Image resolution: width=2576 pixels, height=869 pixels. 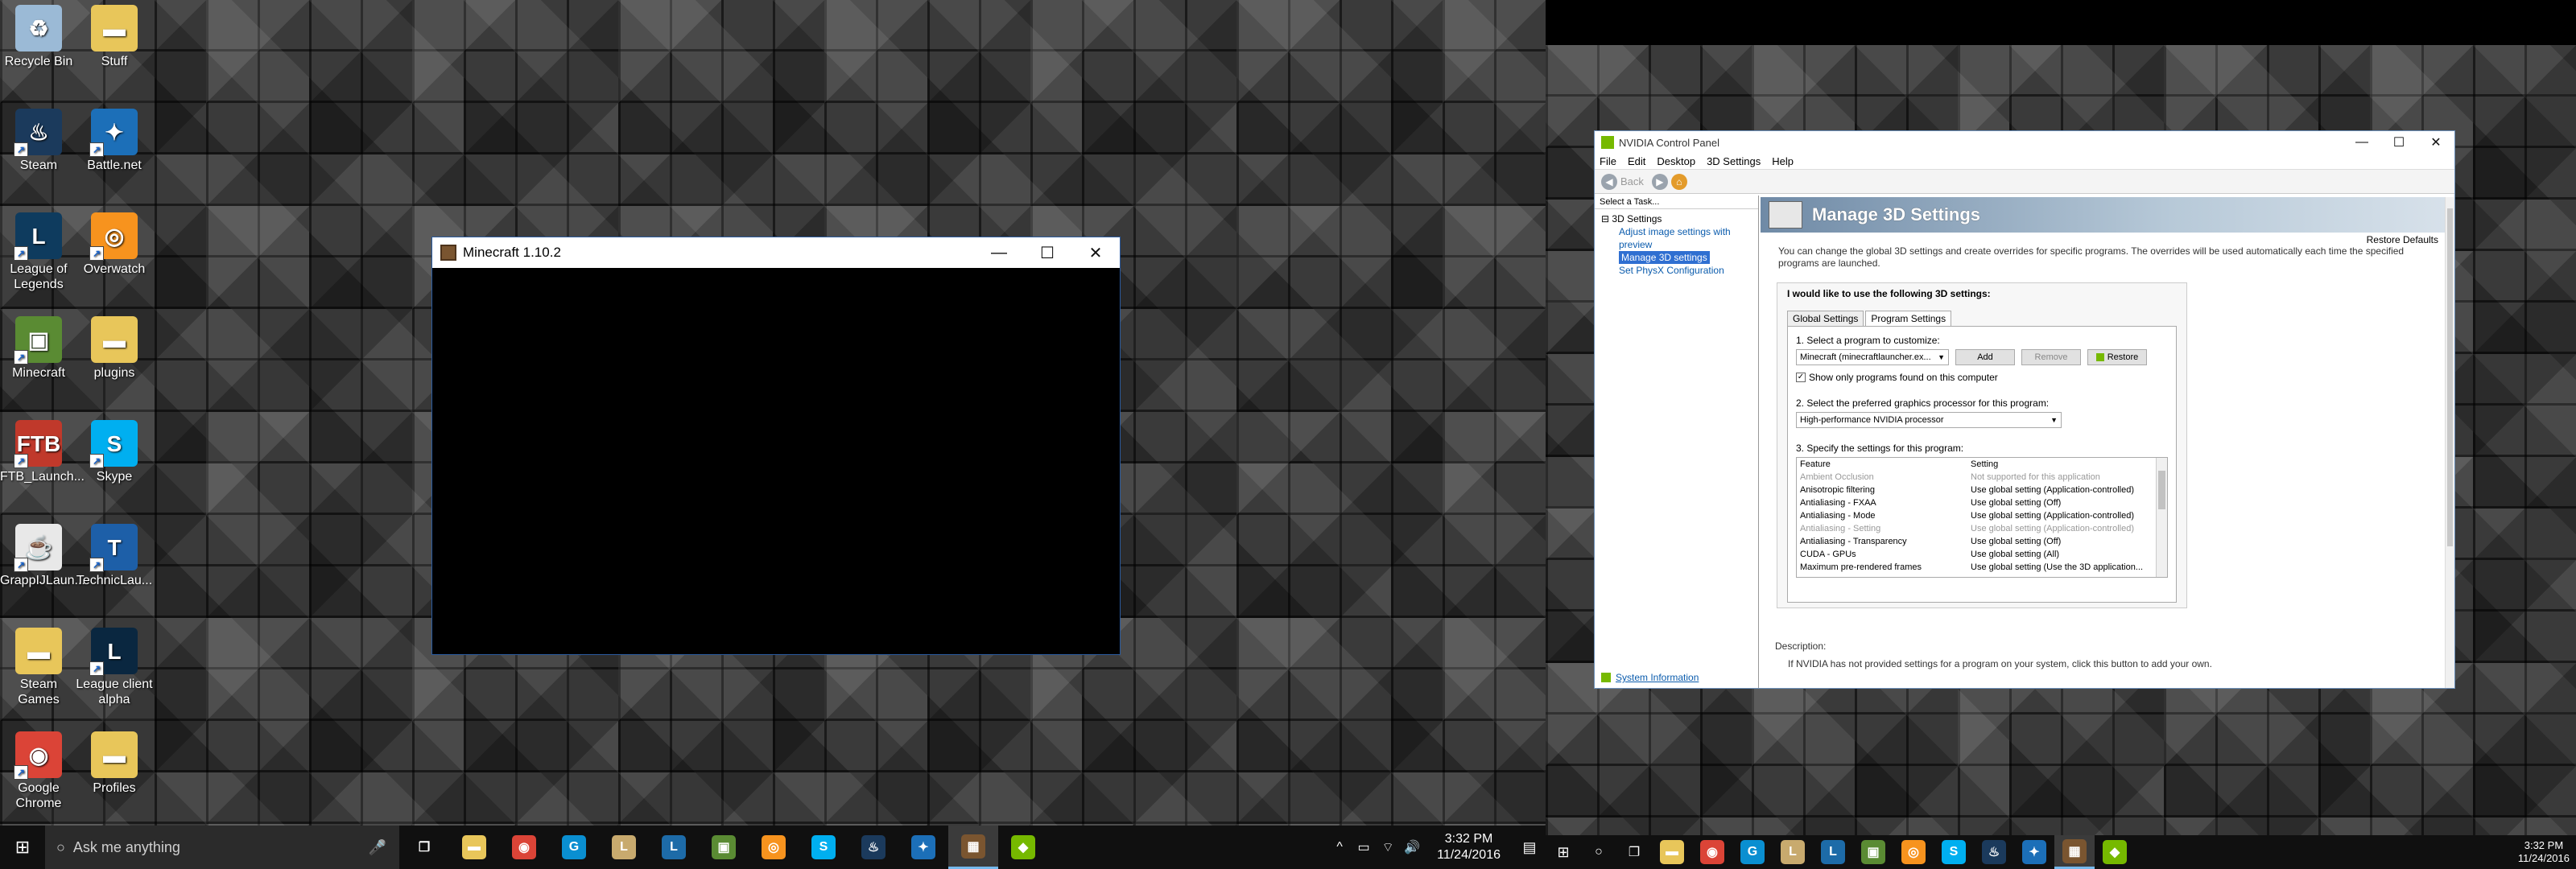 I want to click on add-button: Add, so click(x=1985, y=357).